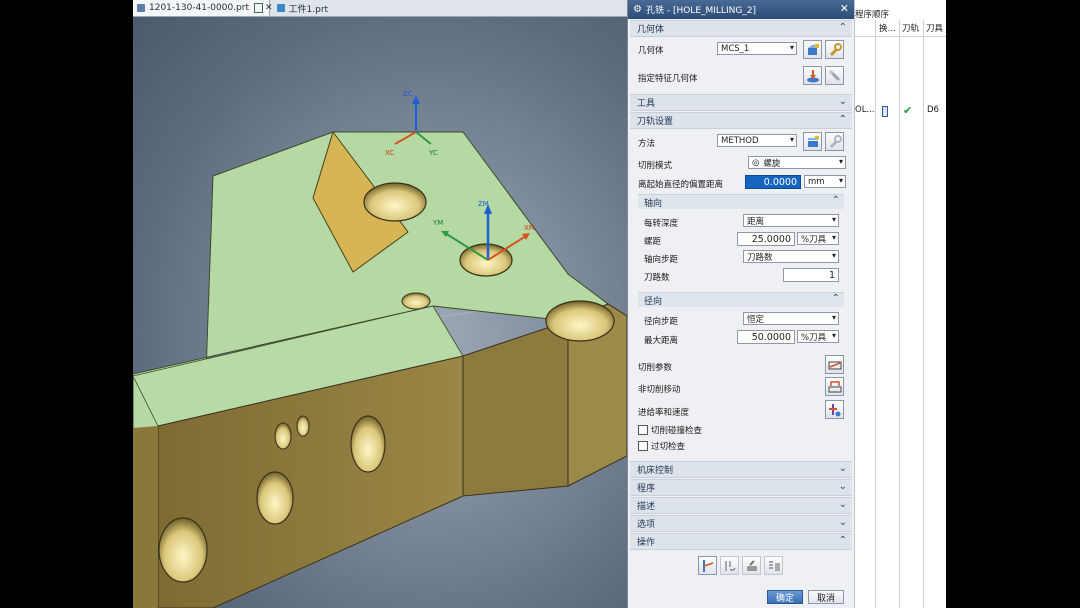  What do you see at coordinates (791, 256) in the screenshot?
I see `axial-step-select: 刀路数 ▾` at bounding box center [791, 256].